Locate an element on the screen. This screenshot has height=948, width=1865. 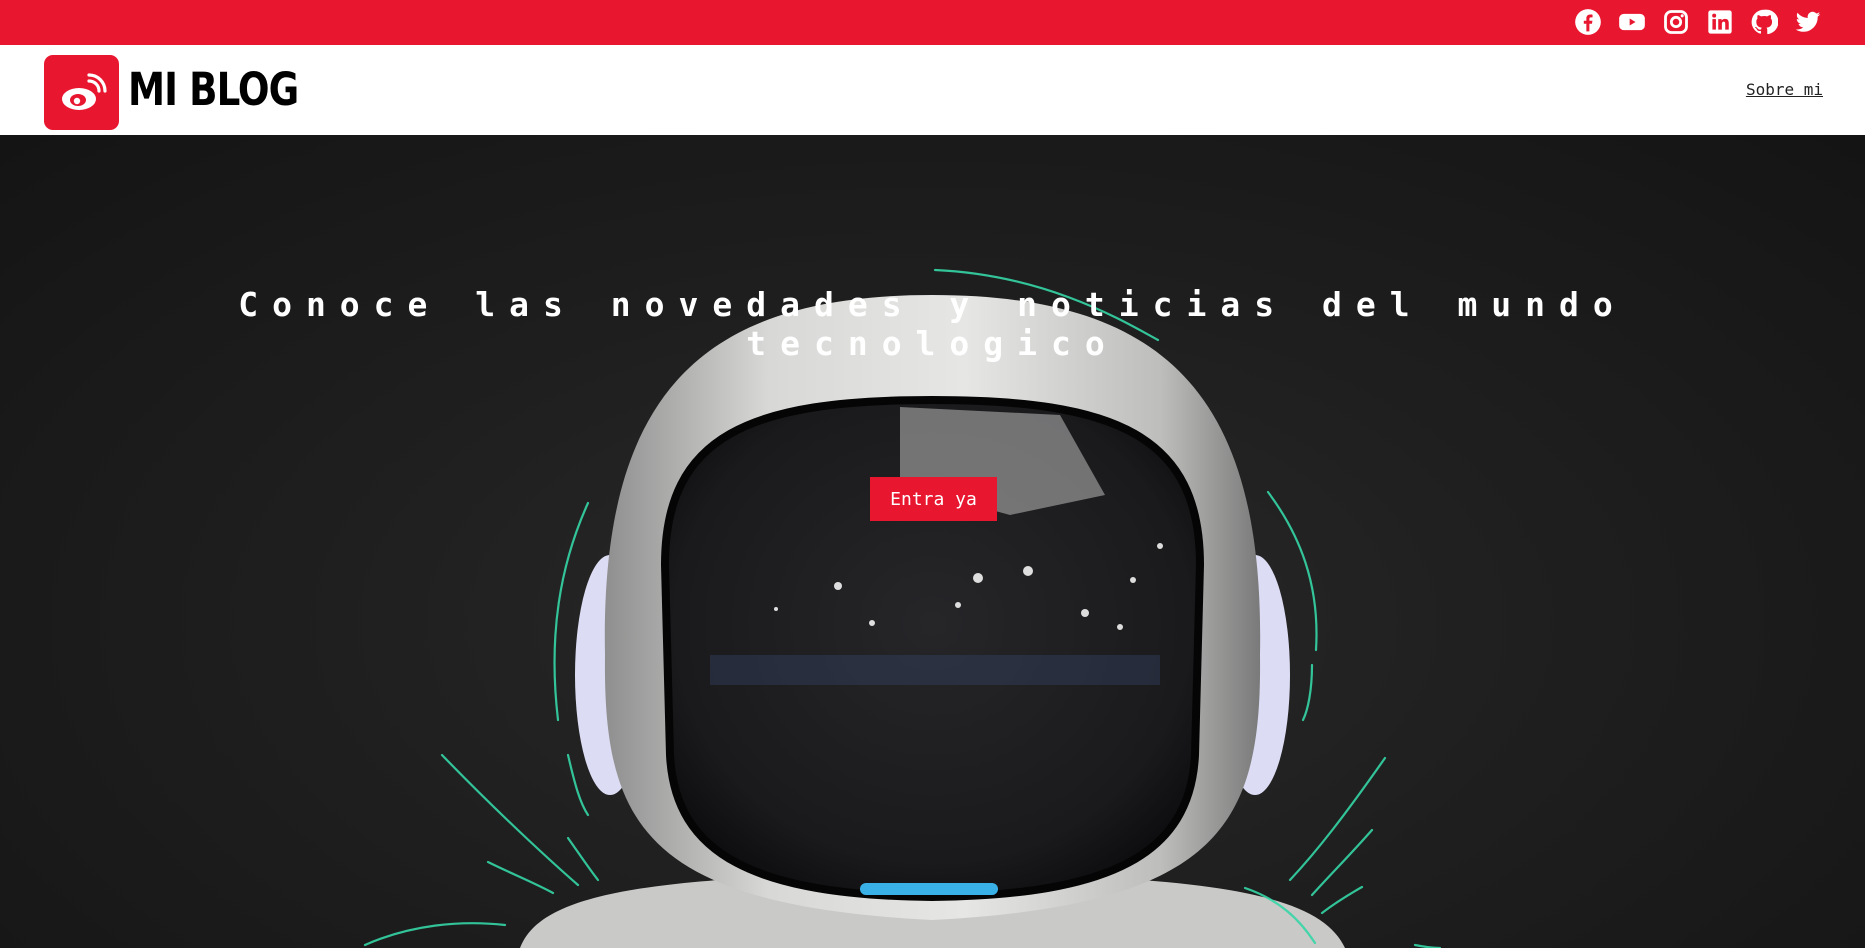
site-title: MI BLOG is located at coordinates (213, 90).